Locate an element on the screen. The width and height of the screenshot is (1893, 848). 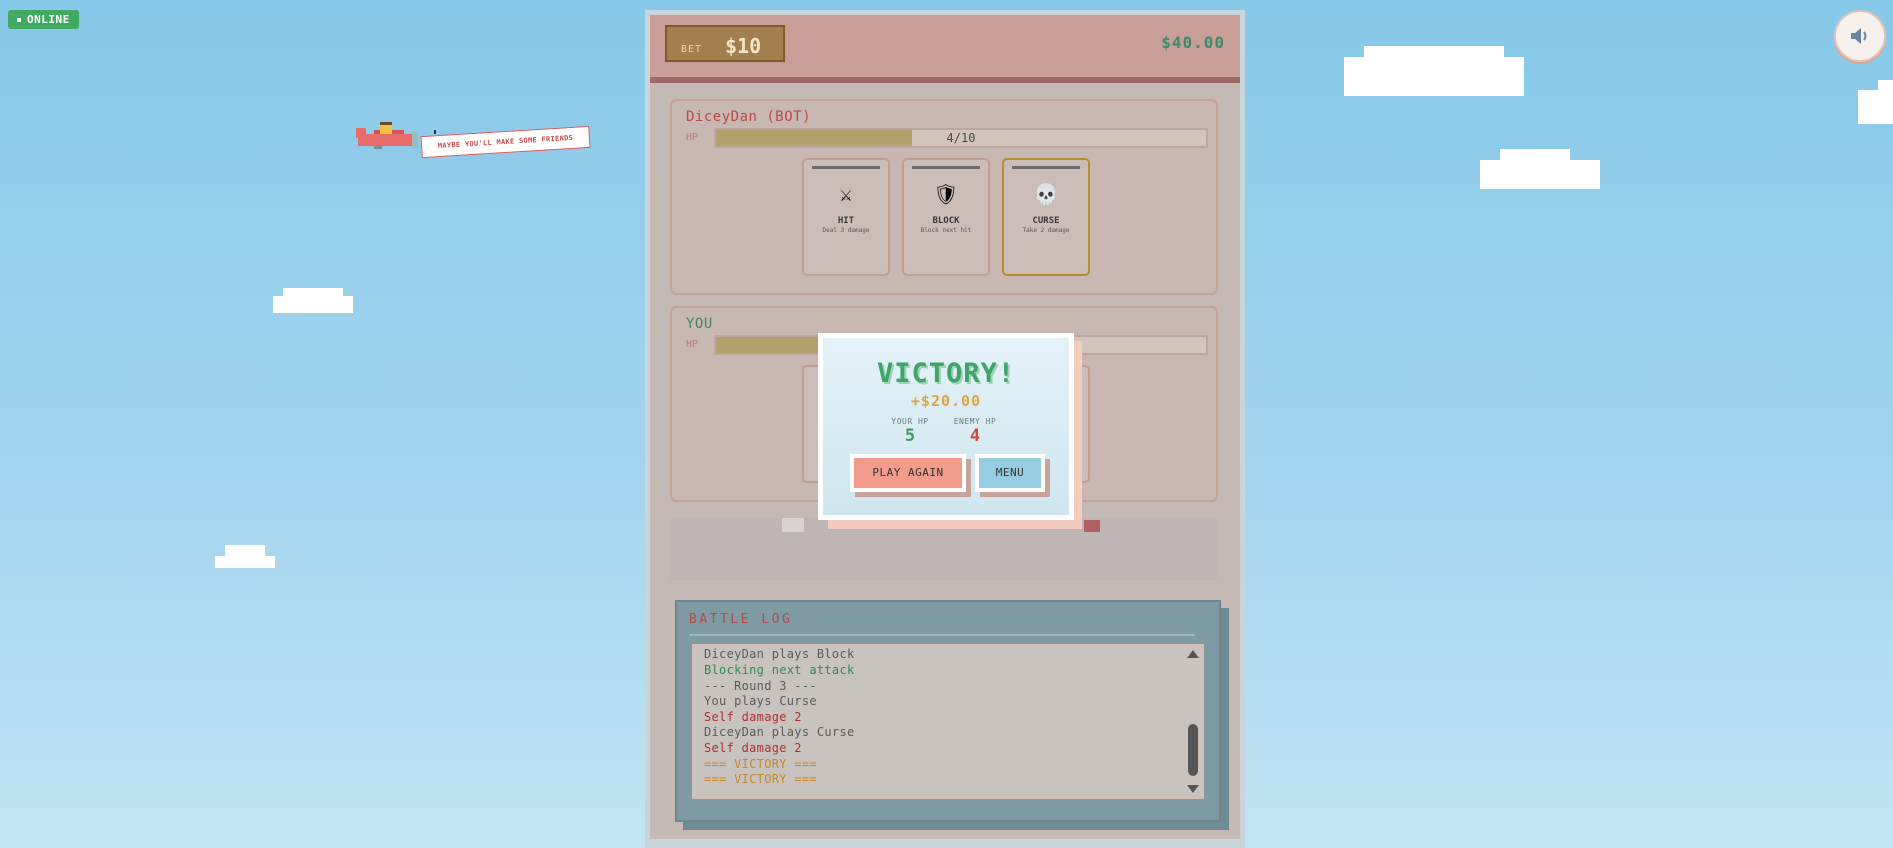
balance-display: $40.00 is located at coordinates (1193, 42).